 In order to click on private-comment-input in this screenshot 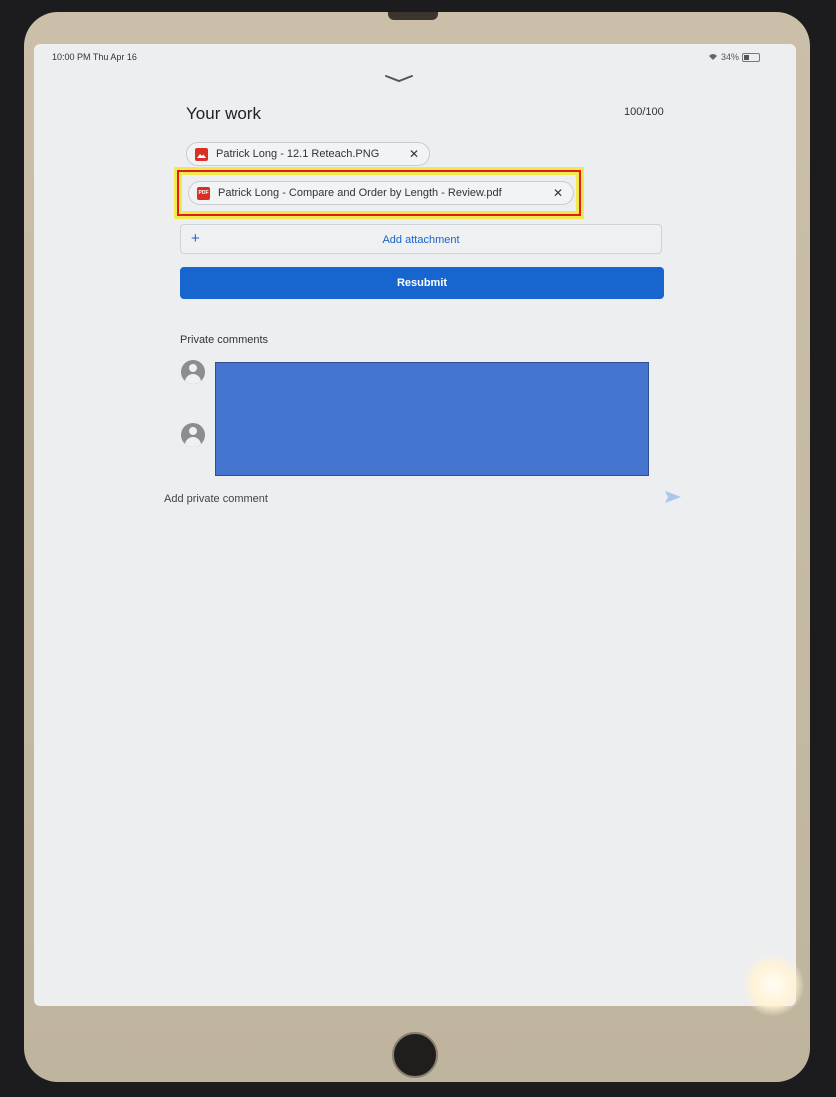, I will do `click(399, 499)`.